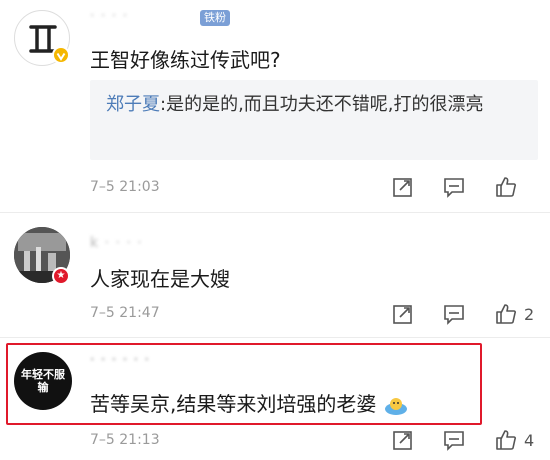 The height and width of the screenshot is (460, 550). What do you see at coordinates (109, 16) in the screenshot?
I see `username: · · · ·` at bounding box center [109, 16].